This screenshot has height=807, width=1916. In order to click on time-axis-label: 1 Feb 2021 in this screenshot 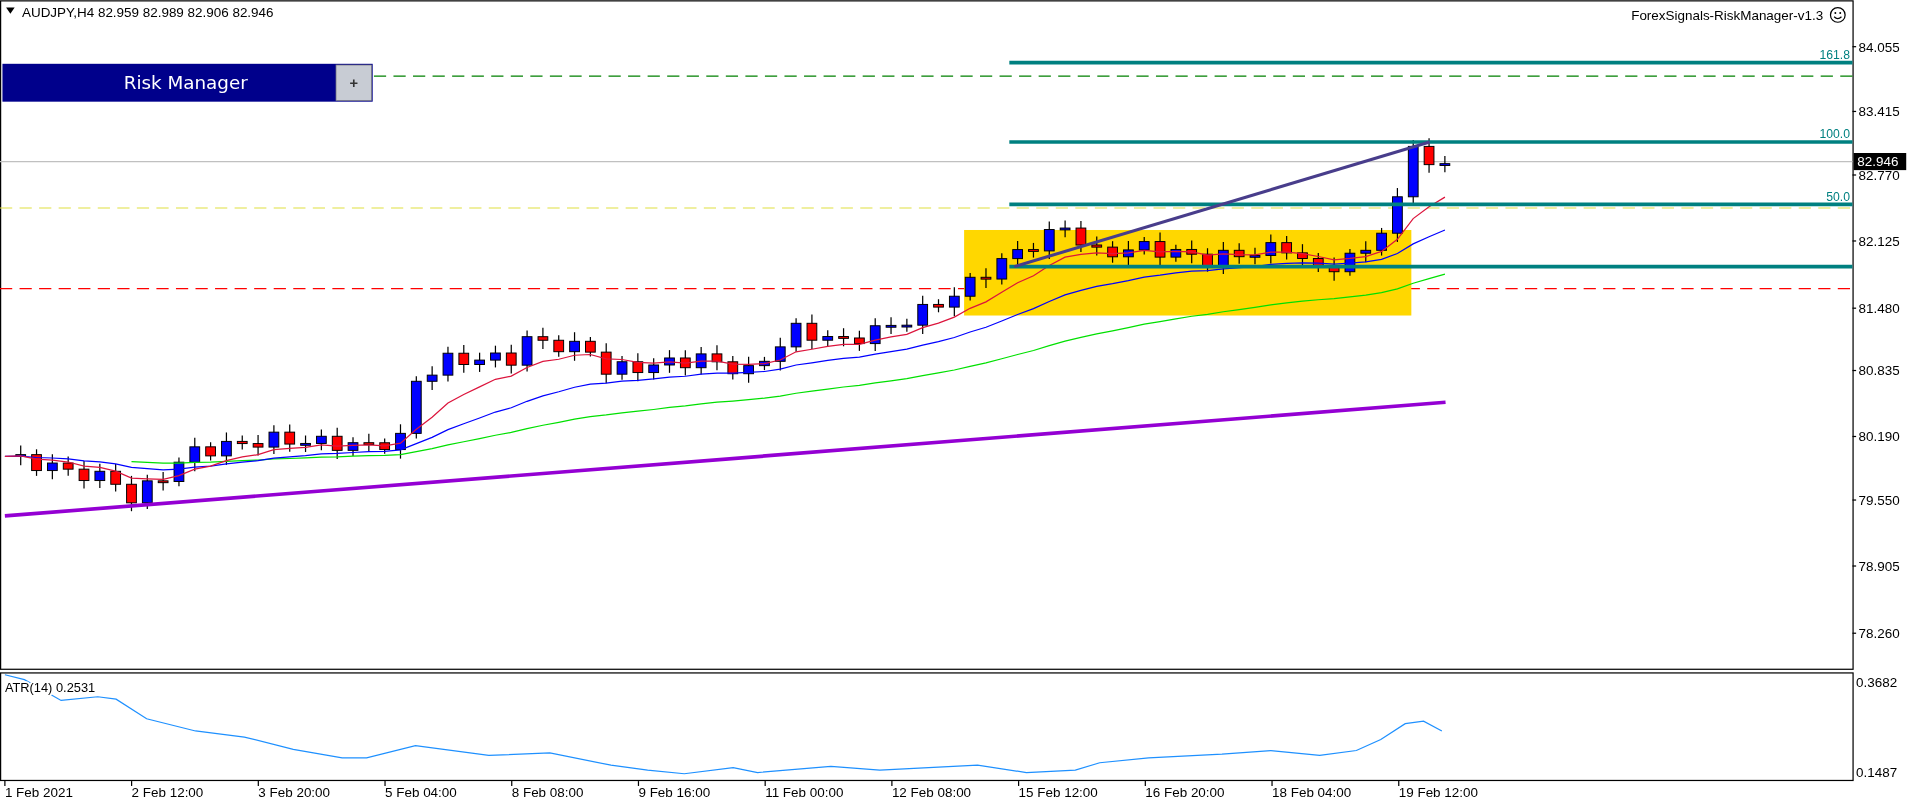, I will do `click(38, 792)`.